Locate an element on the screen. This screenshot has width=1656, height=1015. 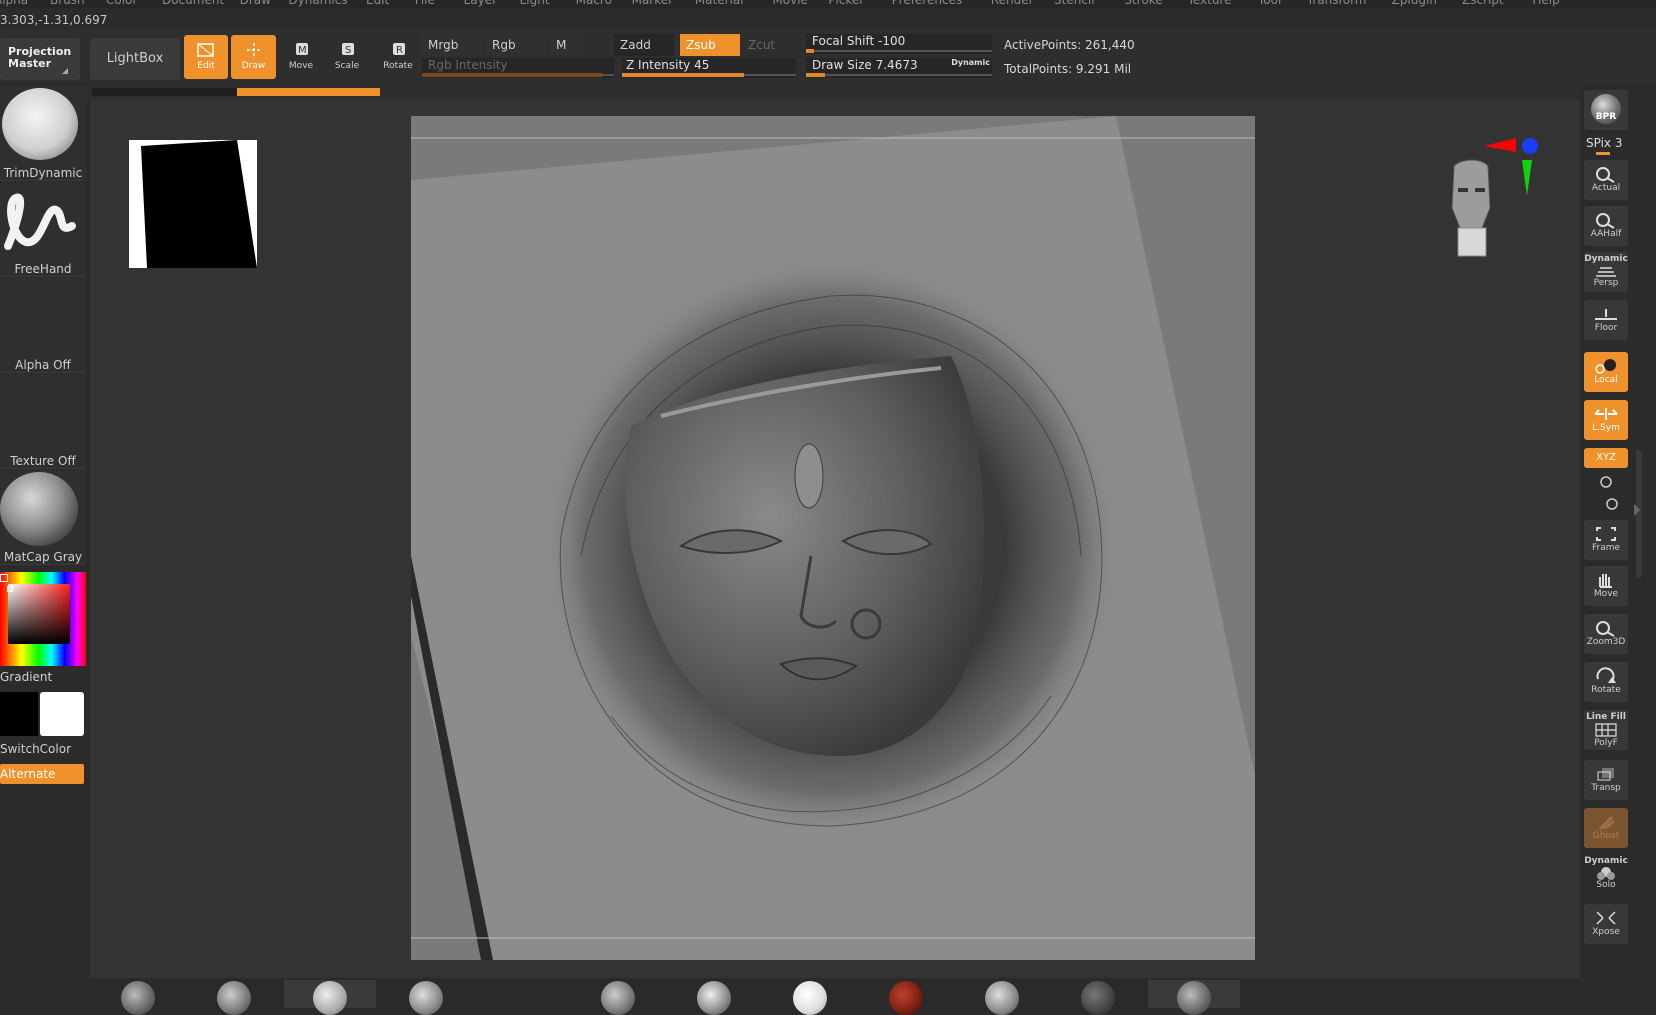
menu-item-help: Help is located at coordinates (1545, 3).